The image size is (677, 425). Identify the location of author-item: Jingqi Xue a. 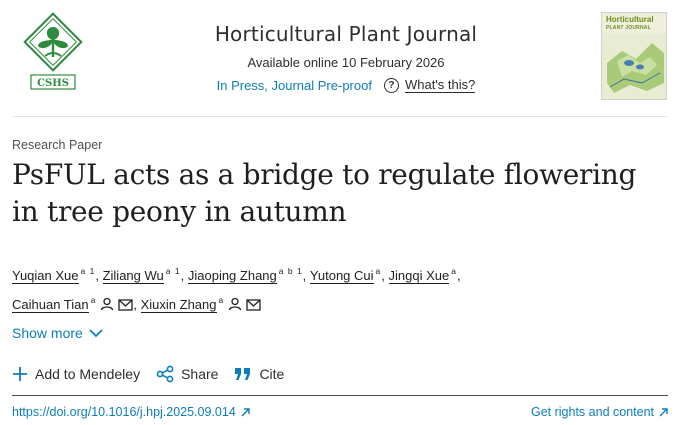
(422, 273).